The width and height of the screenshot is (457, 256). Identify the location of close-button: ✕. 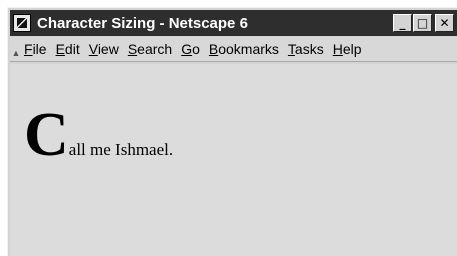
(444, 23).